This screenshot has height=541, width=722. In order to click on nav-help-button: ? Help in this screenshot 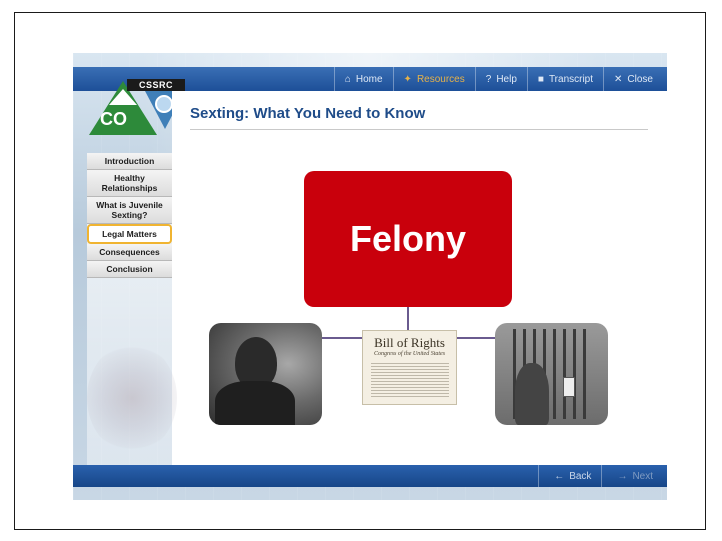, I will do `click(500, 79)`.